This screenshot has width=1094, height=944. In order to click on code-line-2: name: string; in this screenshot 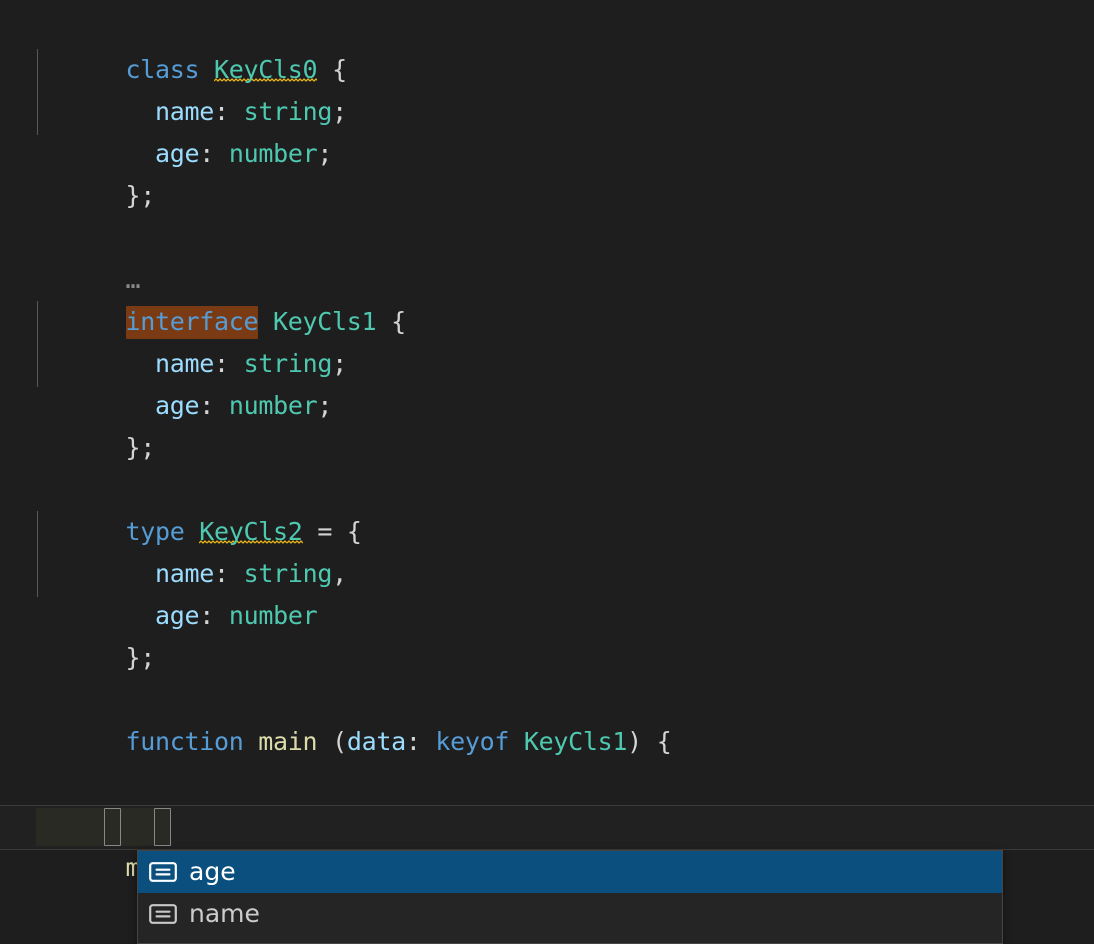, I will do `click(173, 87)`.